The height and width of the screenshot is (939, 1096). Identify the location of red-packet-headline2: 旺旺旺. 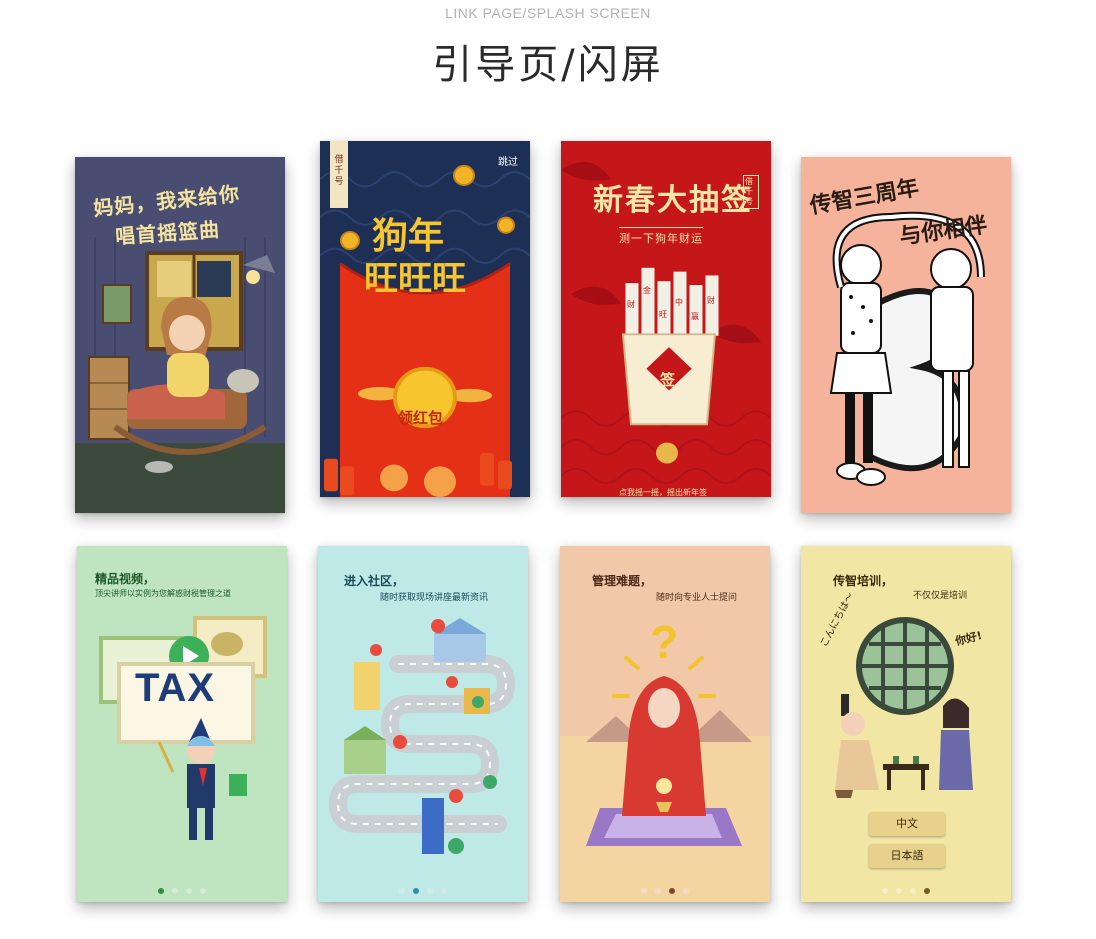
(415, 279).